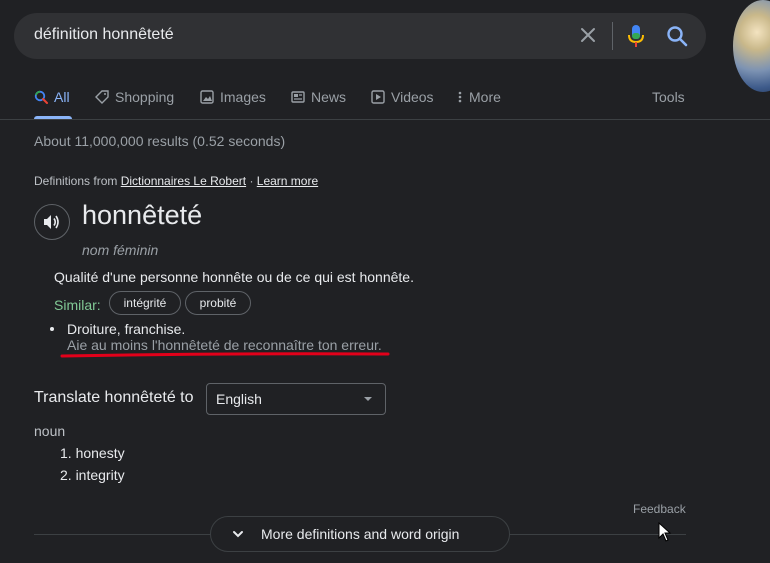 The height and width of the screenshot is (563, 770). Describe the element at coordinates (92, 475) in the screenshot. I see `translation-item: 2. integrity` at that location.